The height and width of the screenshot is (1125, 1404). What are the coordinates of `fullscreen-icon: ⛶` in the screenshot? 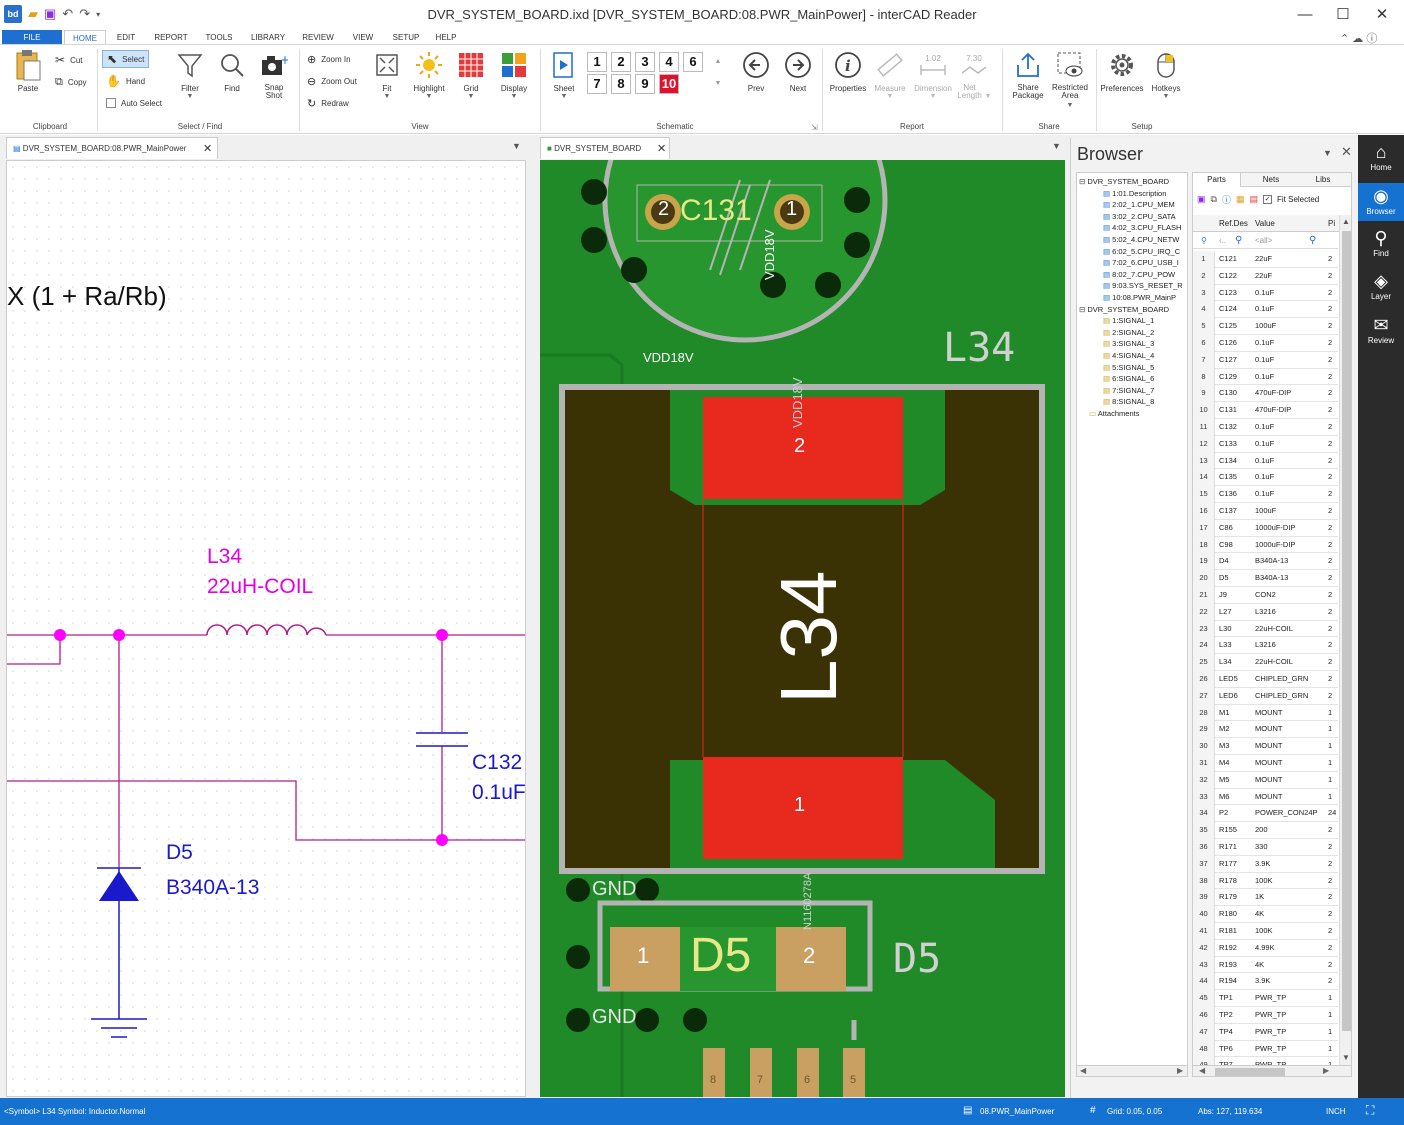 It's located at (1370, 1110).